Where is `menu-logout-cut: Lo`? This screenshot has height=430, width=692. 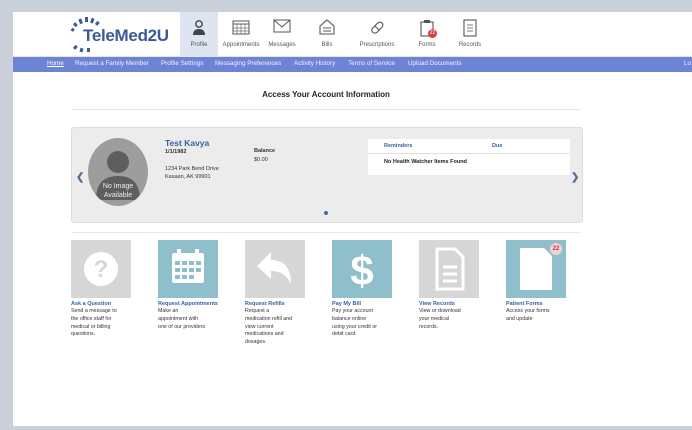 menu-logout-cut: Lo is located at coordinates (687, 63).